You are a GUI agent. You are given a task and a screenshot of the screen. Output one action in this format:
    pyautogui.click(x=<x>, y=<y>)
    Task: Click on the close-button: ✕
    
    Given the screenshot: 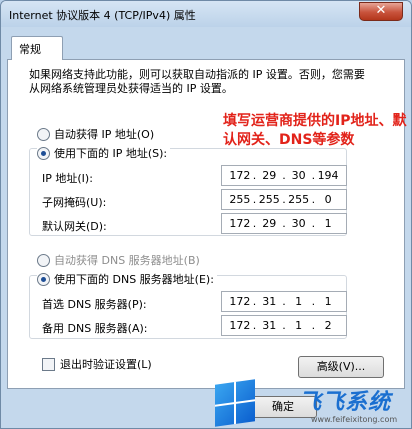 What is the action you would take?
    pyautogui.click(x=381, y=11)
    